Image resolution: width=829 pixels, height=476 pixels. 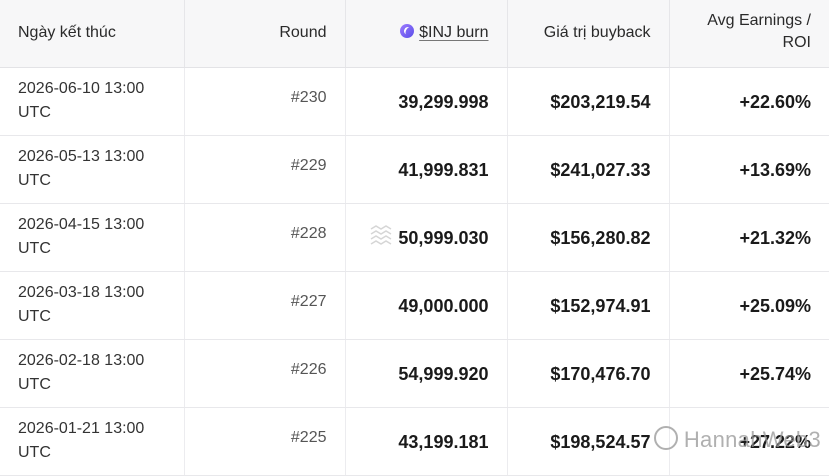 I want to click on cell-roi: +13.69%, so click(x=749, y=169).